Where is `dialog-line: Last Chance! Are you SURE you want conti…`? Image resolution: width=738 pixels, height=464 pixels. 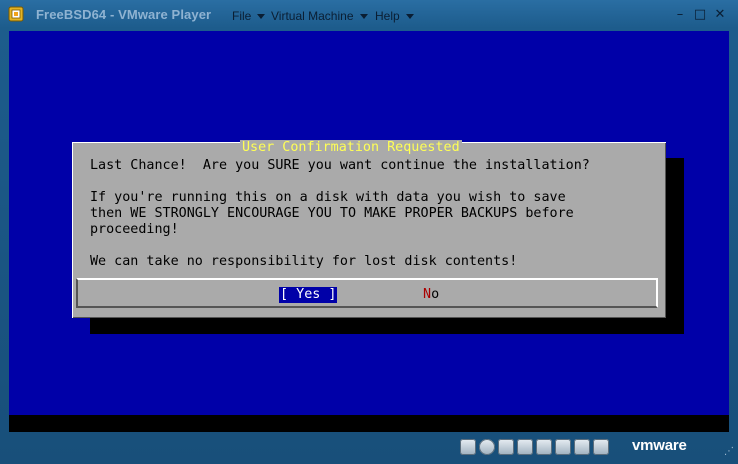 dialog-line: Last Chance! Are you SURE you want conti… is located at coordinates (340, 165).